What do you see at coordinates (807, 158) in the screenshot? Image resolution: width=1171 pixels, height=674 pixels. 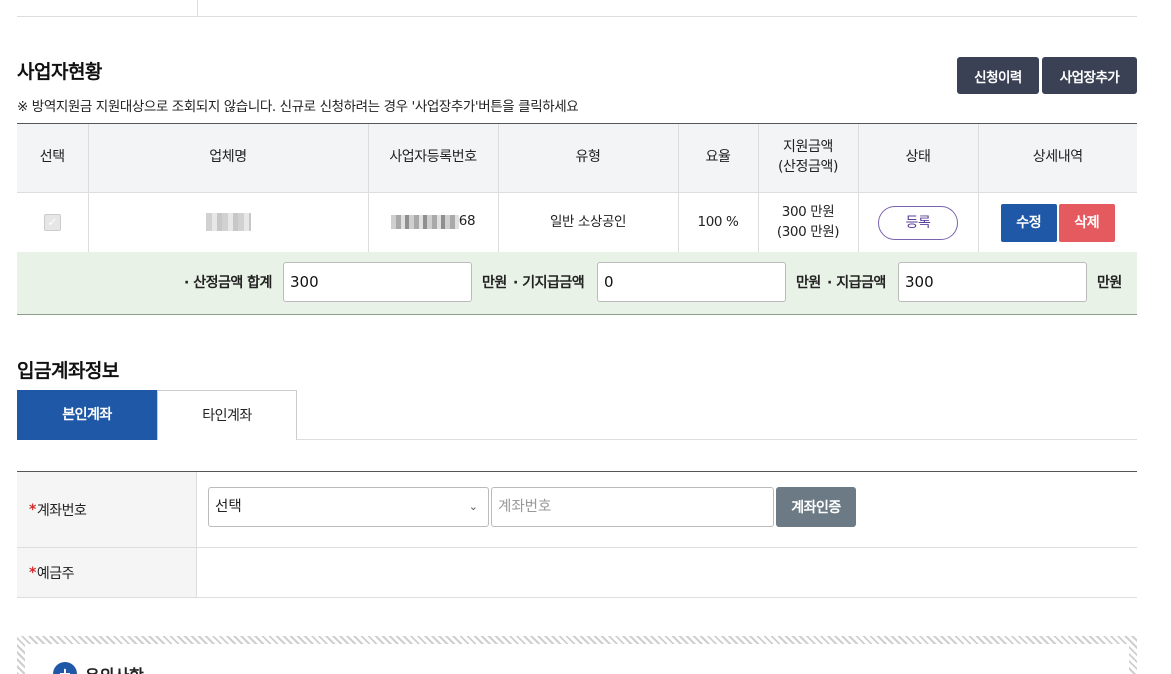 I see `col-amount: 지원금액 (산정금액)` at bounding box center [807, 158].